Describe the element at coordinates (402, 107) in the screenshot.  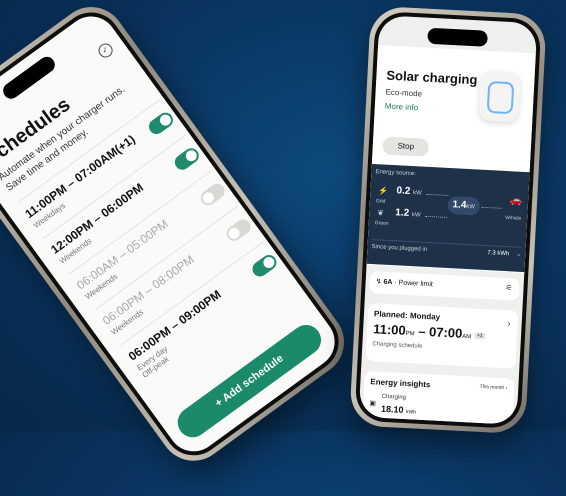
I see `more-info-link: More info` at that location.